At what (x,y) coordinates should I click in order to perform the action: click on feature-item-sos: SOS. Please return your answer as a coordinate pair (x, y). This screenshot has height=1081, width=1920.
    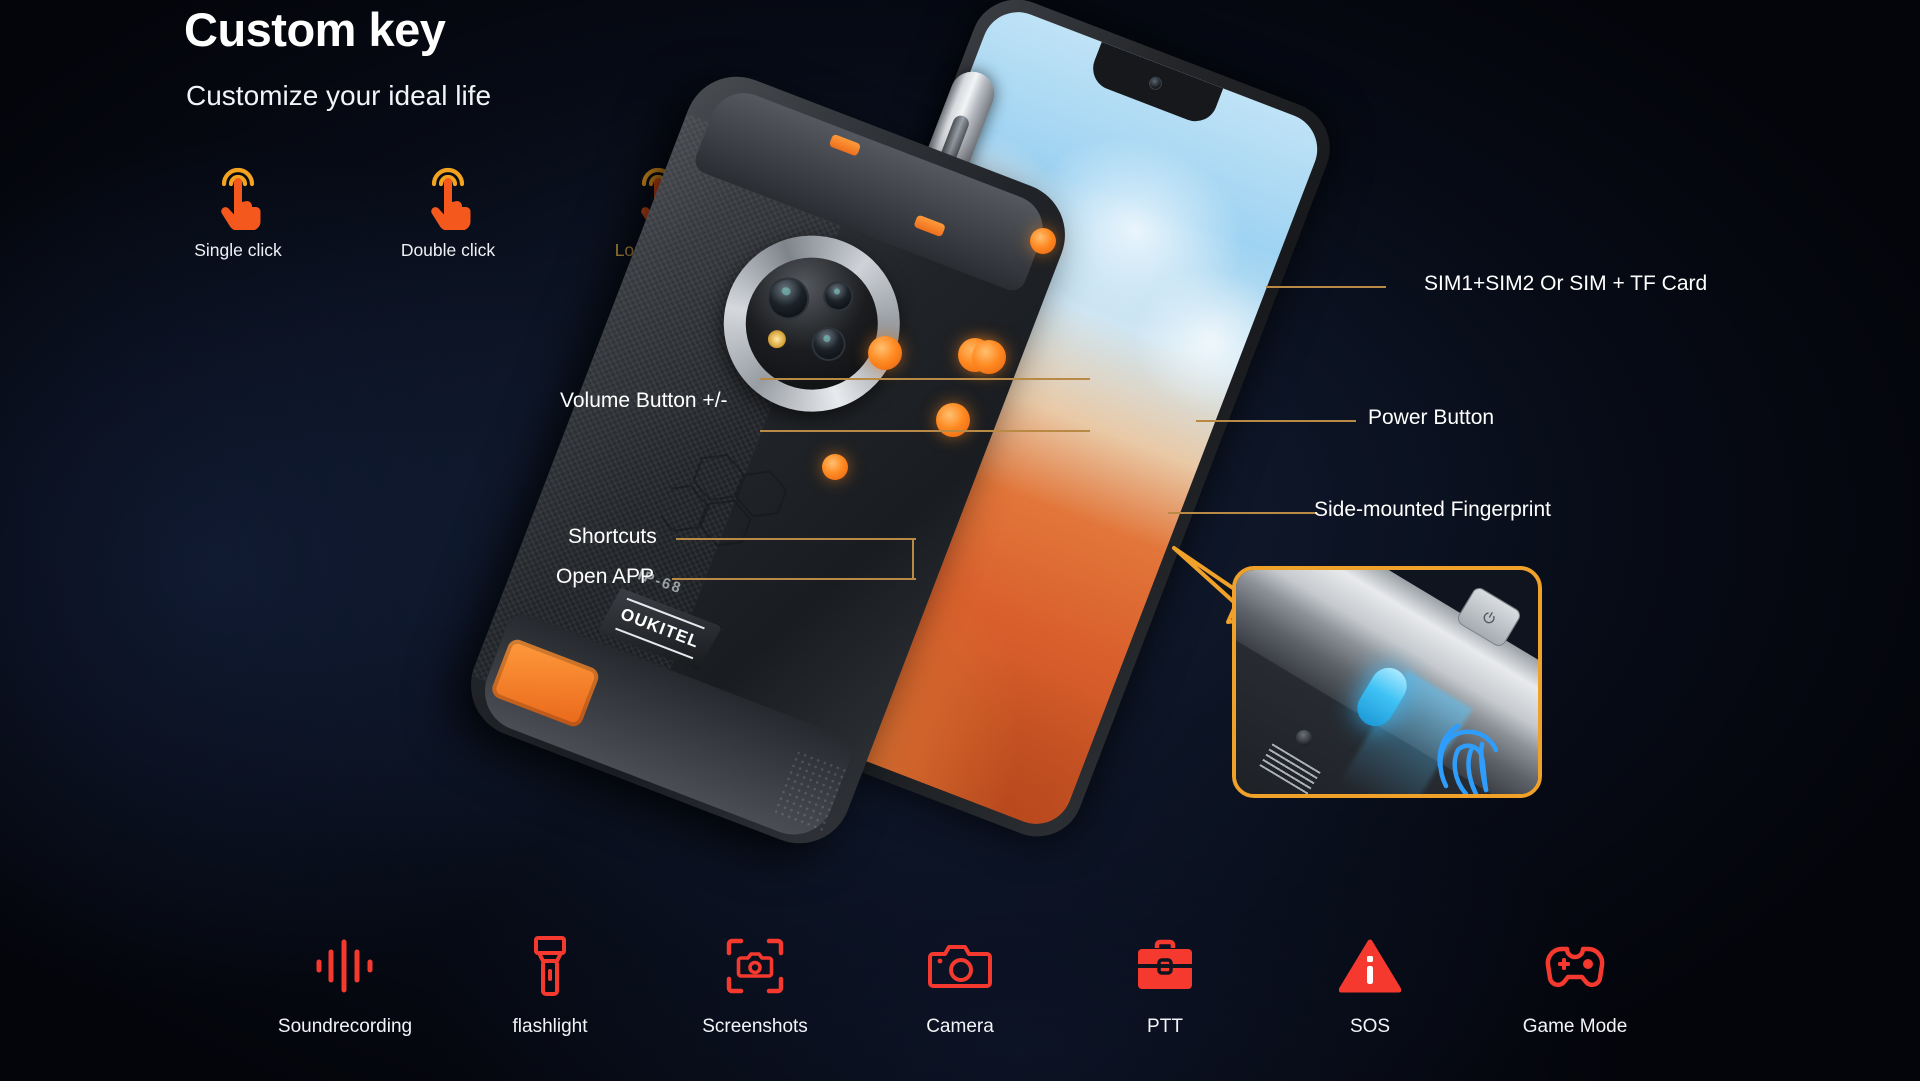
    Looking at the image, I should click on (1370, 984).